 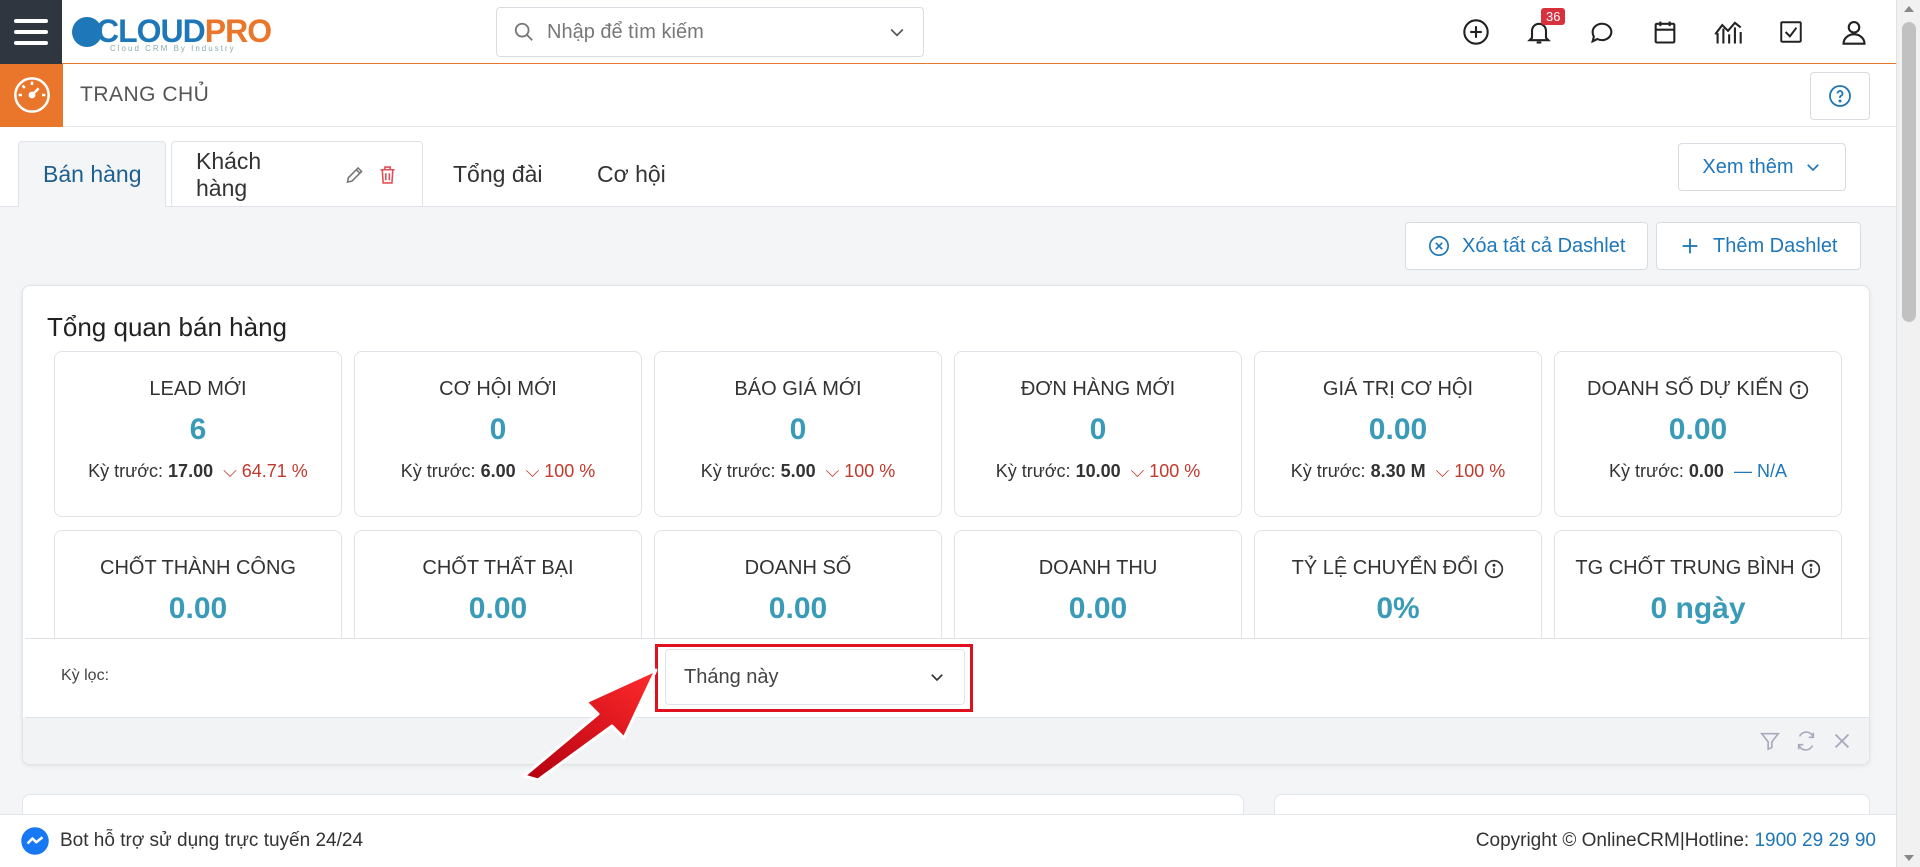 What do you see at coordinates (297, 174) in the screenshot?
I see `tab-khach-hang: Khách hàng` at bounding box center [297, 174].